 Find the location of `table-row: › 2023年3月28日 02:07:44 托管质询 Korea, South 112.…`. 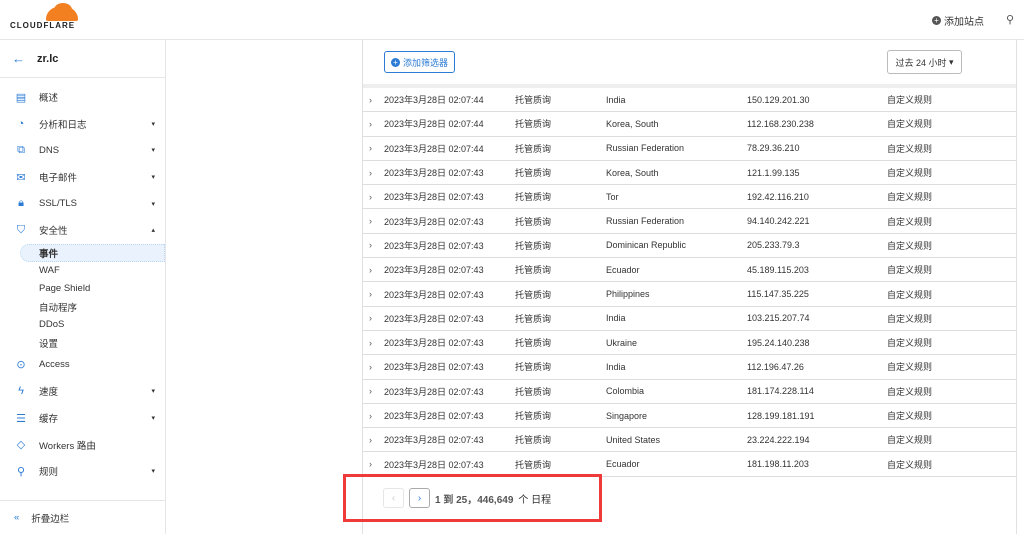

table-row: › 2023年3月28日 02:07:44 托管质询 Korea, South 112.… is located at coordinates (689, 124).